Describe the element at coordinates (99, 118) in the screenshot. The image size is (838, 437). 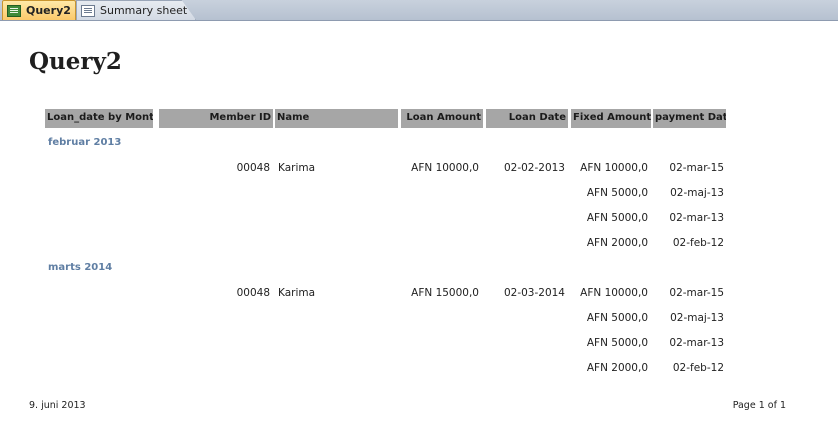
I see `column-header-loan-date-by-month: Loan_date by Month` at that location.